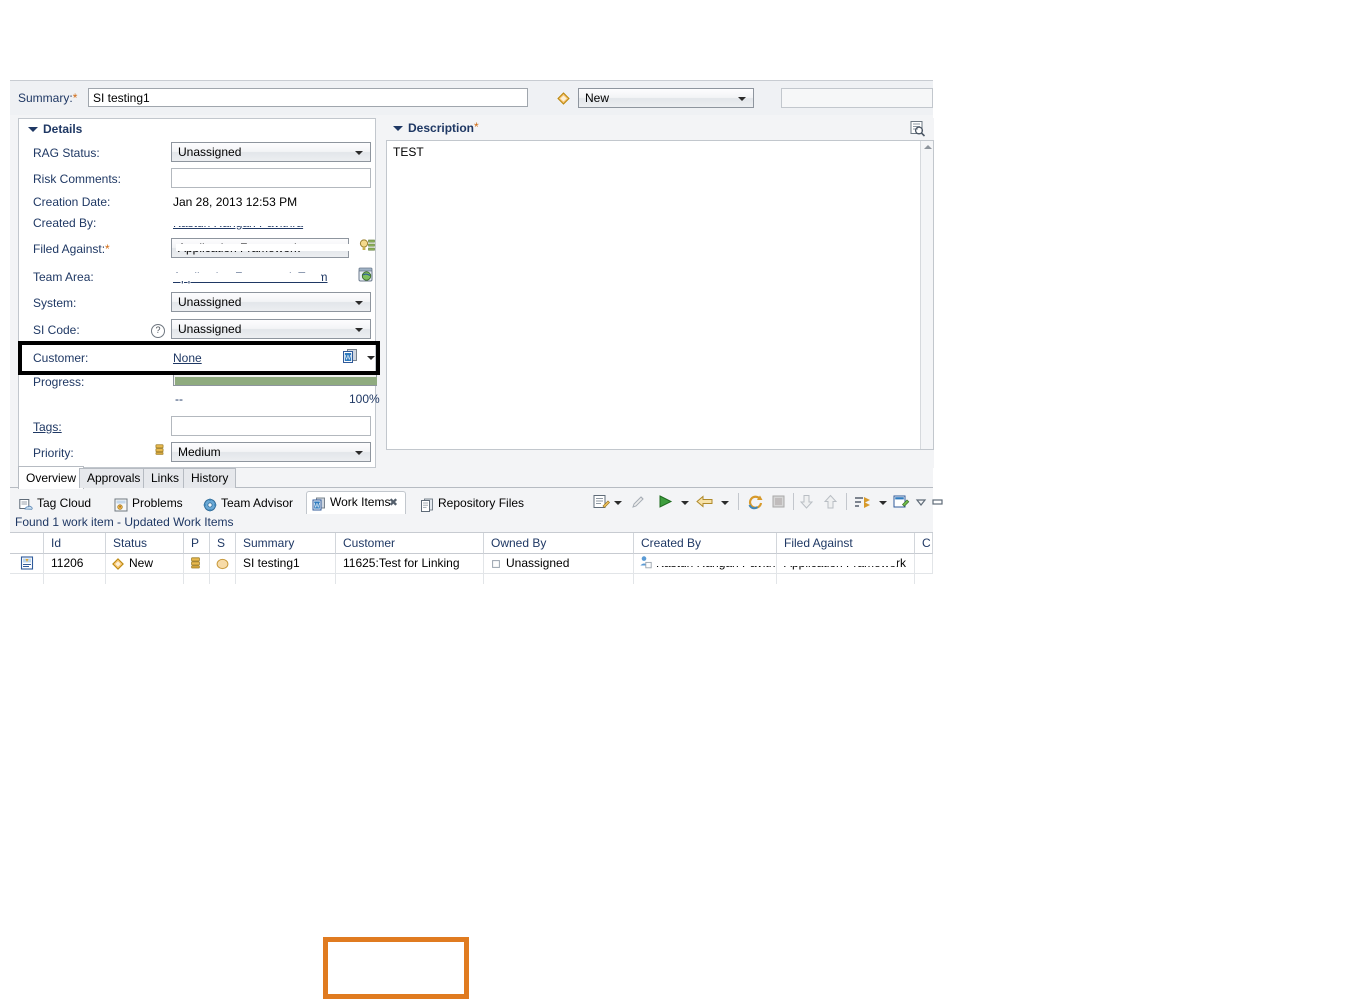 This screenshot has height=999, width=1366. Describe the element at coordinates (924, 543) in the screenshot. I see `col-header-c: C` at that location.